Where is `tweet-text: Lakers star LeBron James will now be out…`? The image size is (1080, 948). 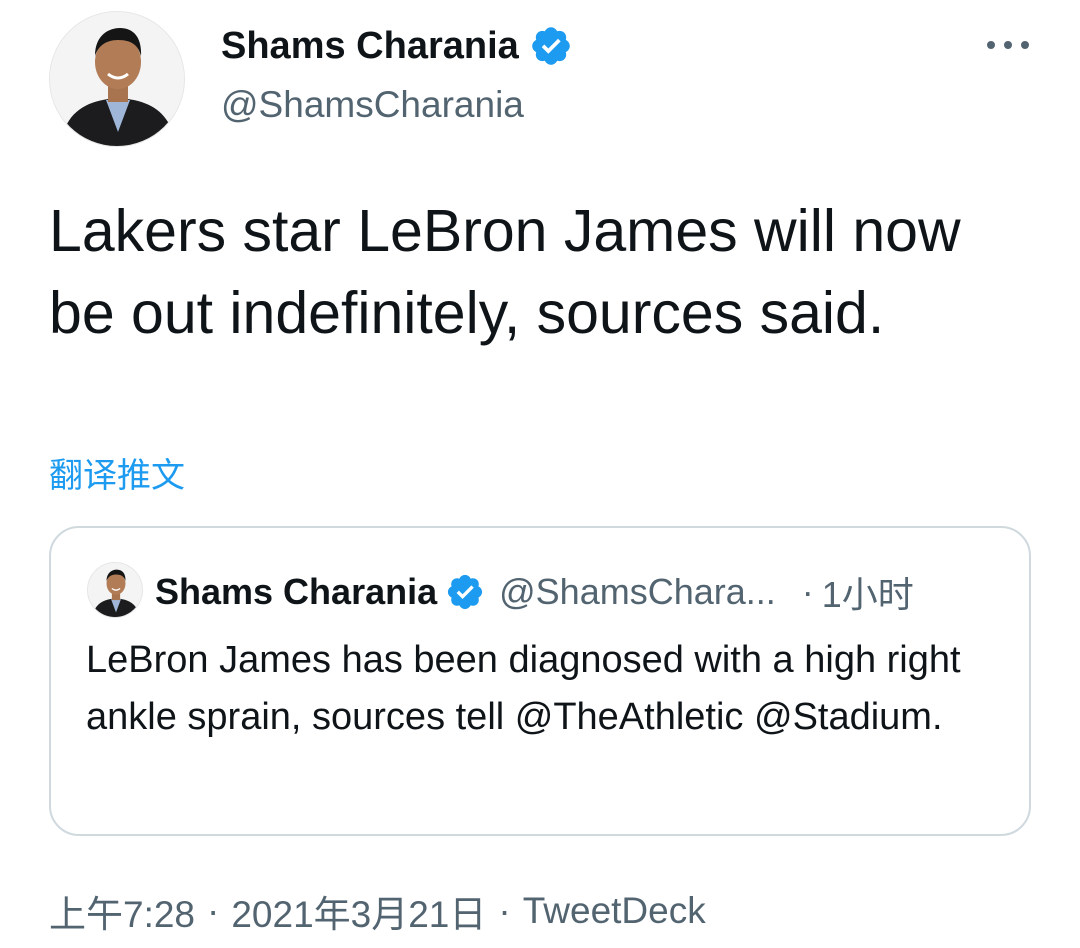 tweet-text: Lakers star LeBron James will now be out… is located at coordinates (505, 272).